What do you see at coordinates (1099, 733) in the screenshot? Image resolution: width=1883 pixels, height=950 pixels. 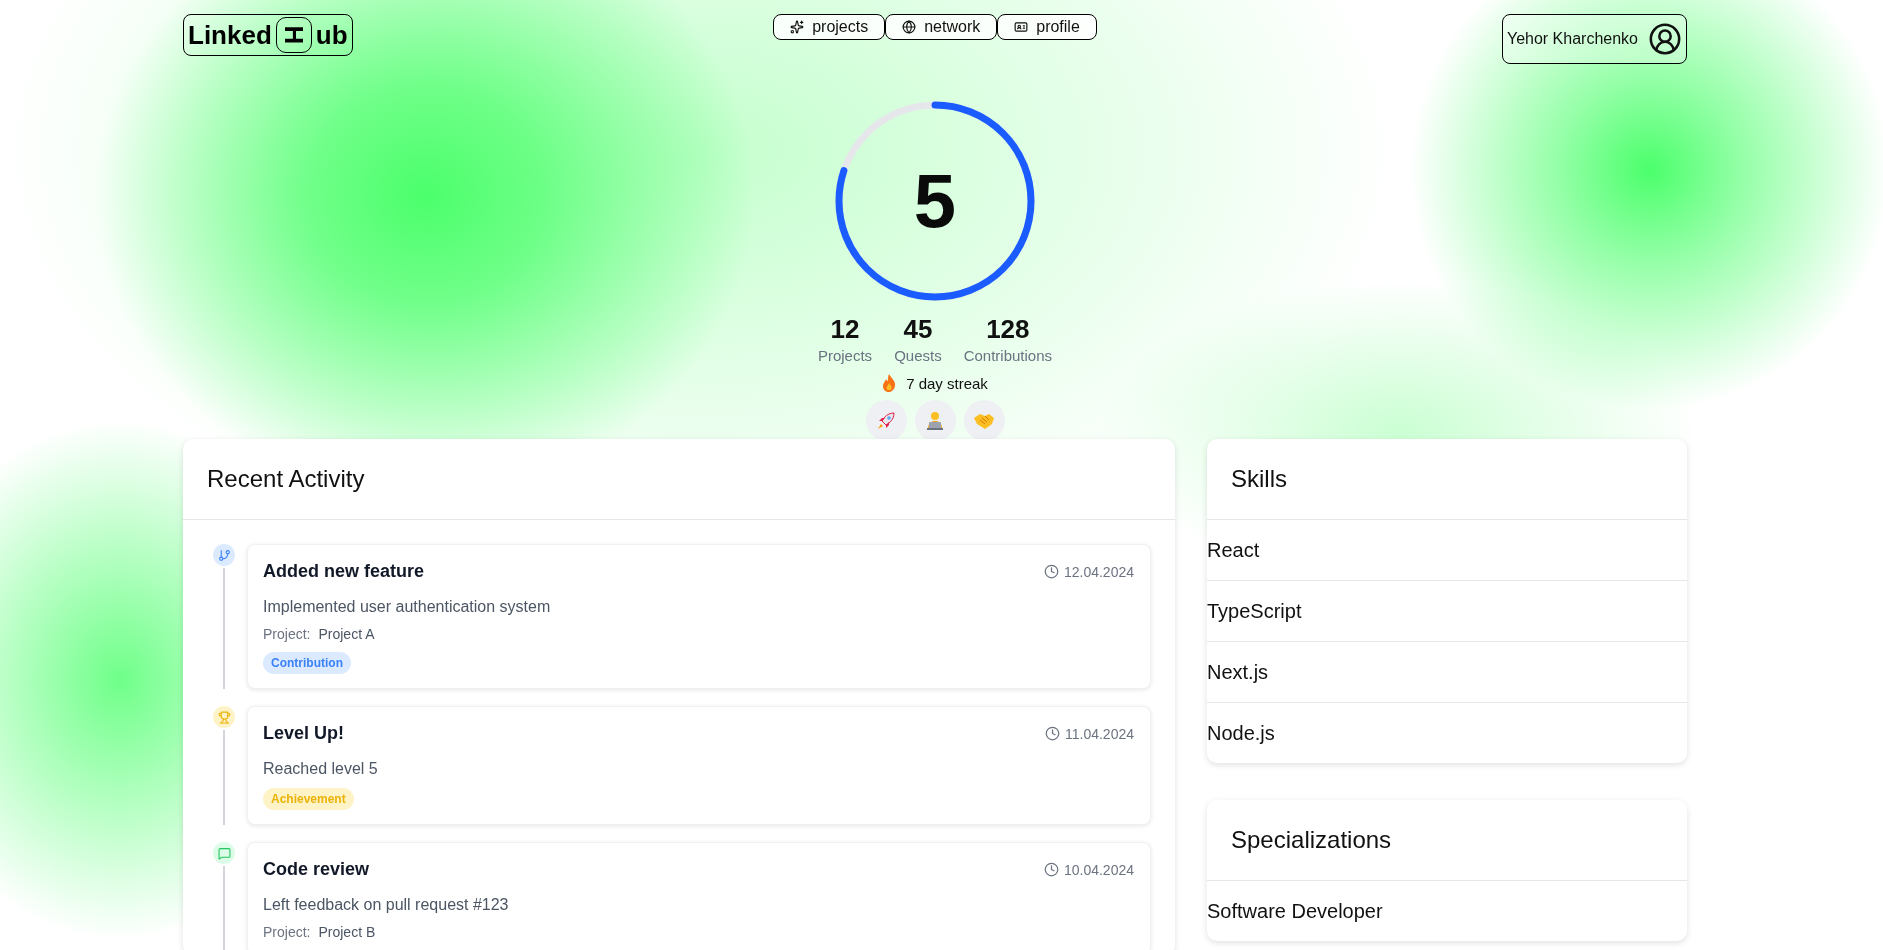 I see `activity-date: 11.04.2024` at bounding box center [1099, 733].